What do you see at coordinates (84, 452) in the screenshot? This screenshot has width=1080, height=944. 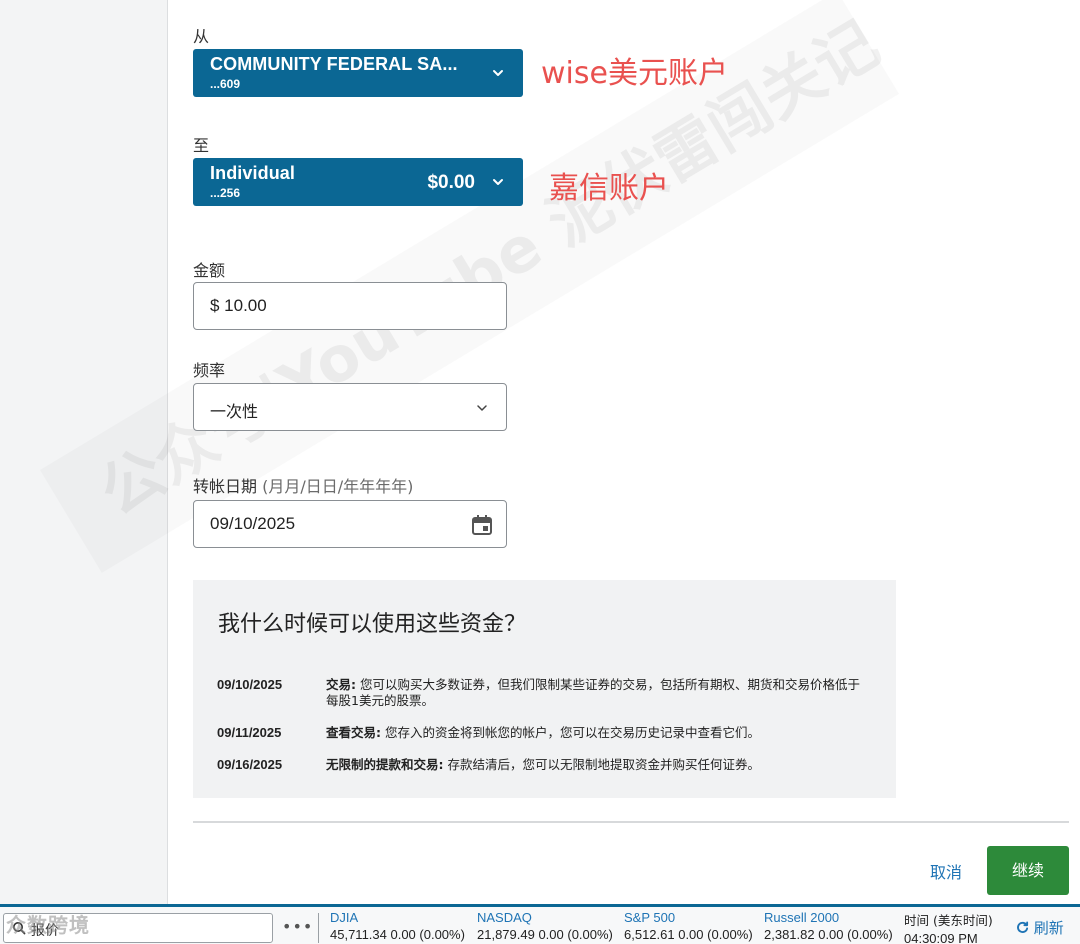 I see `left-rail` at bounding box center [84, 452].